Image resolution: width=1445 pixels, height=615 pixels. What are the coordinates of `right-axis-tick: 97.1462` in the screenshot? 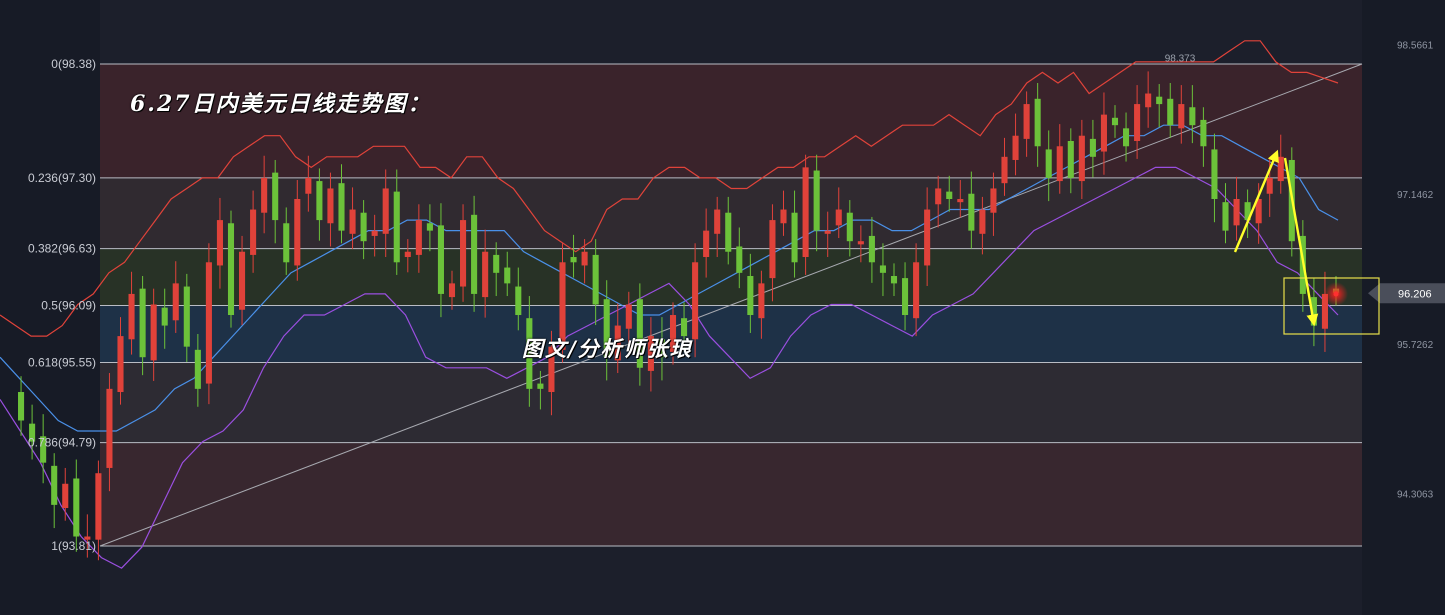 It's located at (1415, 195).